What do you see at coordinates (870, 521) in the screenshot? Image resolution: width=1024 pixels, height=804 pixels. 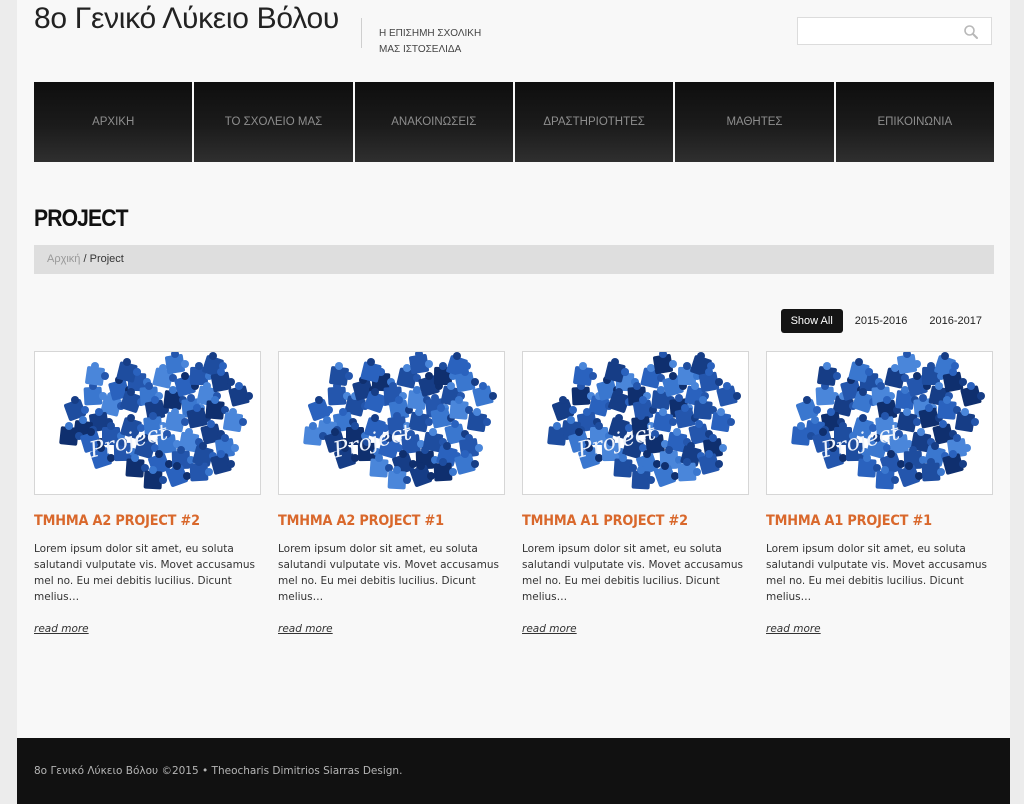 I see `project-title: ΤΜΗΜΑ Α1 PROJECT #1` at bounding box center [870, 521].